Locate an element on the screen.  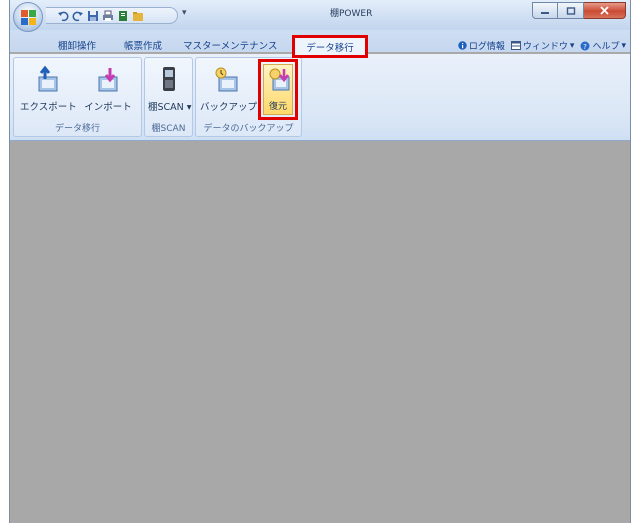
minimize-icon is located at coordinates (545, 12).